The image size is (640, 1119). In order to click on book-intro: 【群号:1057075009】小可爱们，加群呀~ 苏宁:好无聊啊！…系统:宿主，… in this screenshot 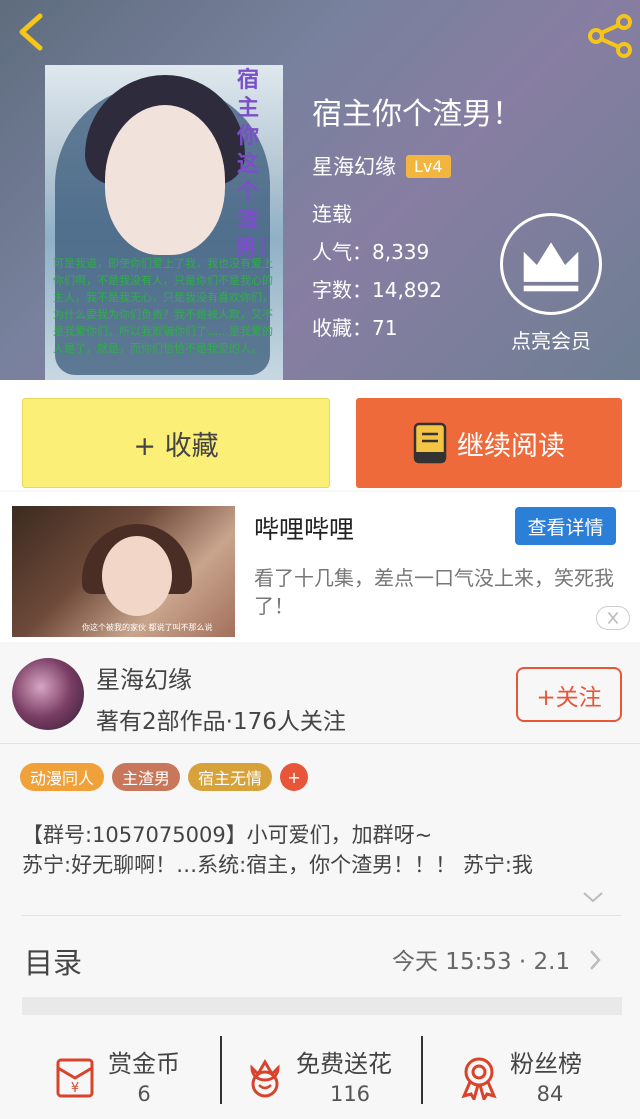, I will do `click(325, 850)`.